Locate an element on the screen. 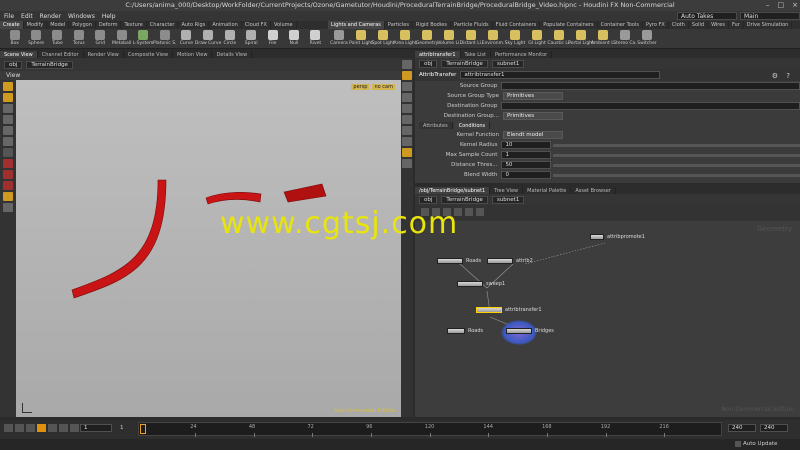 The image size is (800, 450). auto-takes-button: Auto Takes is located at coordinates (707, 16).